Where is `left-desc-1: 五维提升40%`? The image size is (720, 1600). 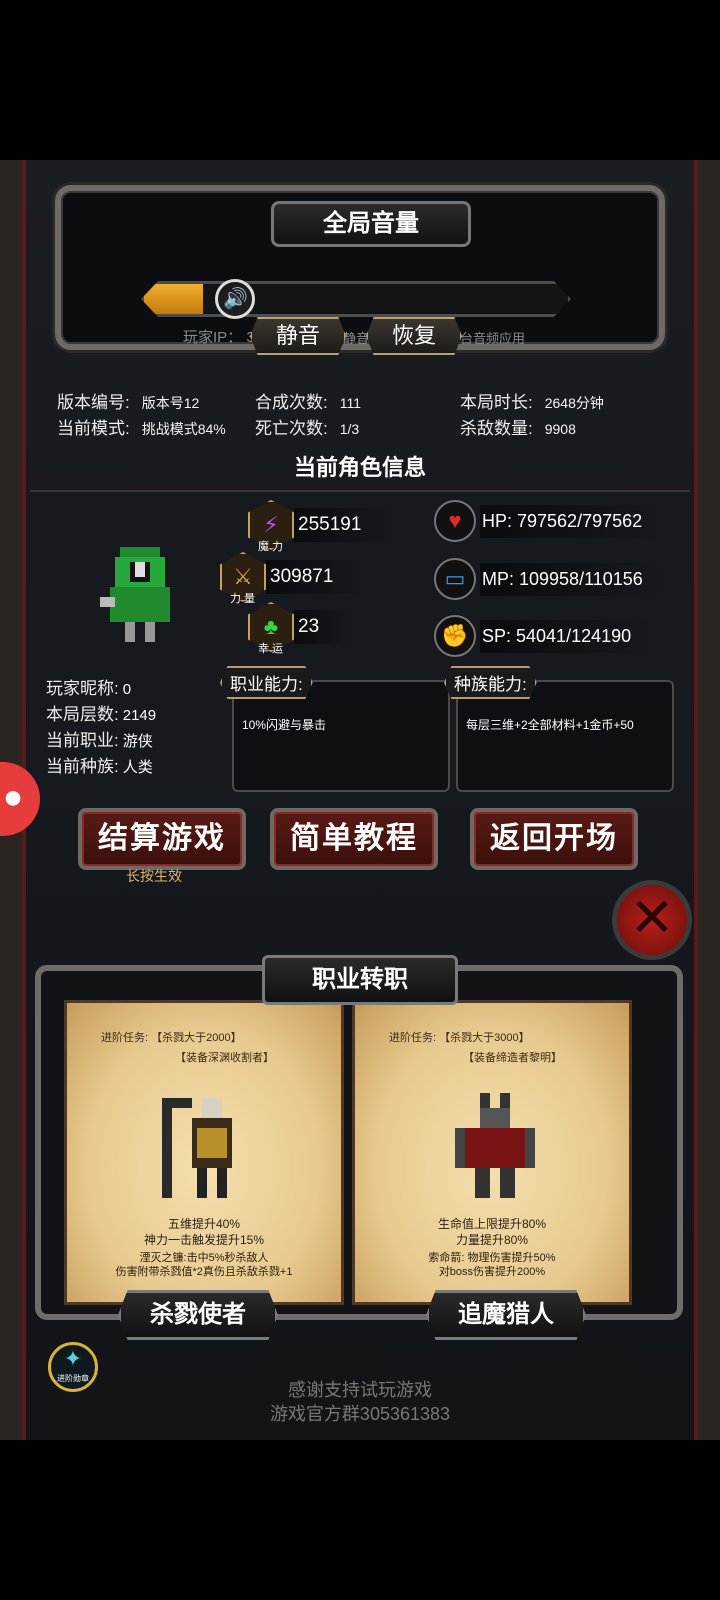
left-desc-1: 五维提升40% is located at coordinates (204, 1224).